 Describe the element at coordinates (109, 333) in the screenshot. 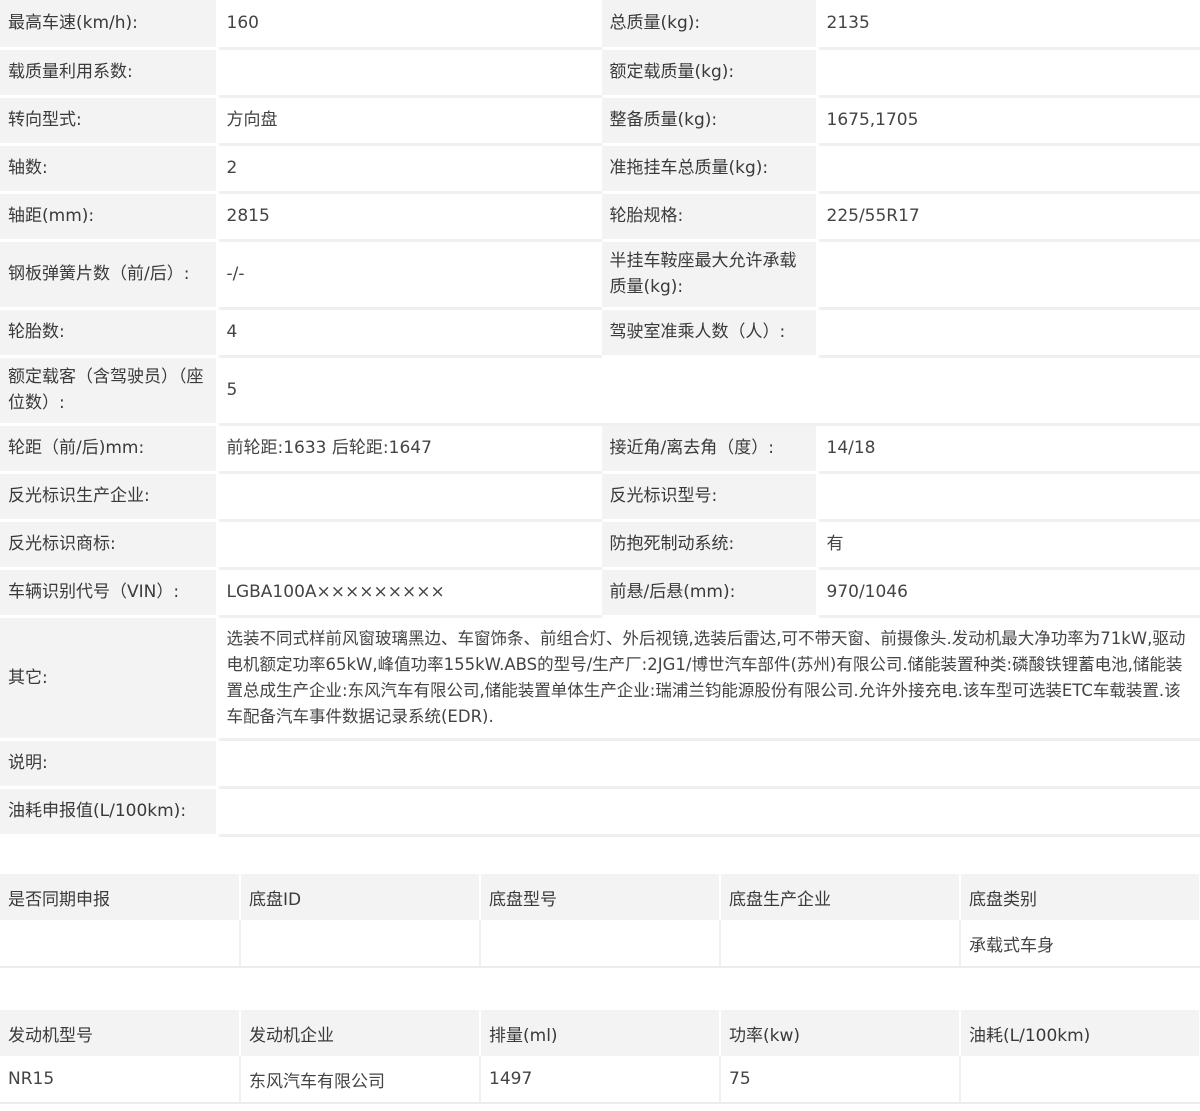

I see `tire-count-label: 轮胎数:` at that location.